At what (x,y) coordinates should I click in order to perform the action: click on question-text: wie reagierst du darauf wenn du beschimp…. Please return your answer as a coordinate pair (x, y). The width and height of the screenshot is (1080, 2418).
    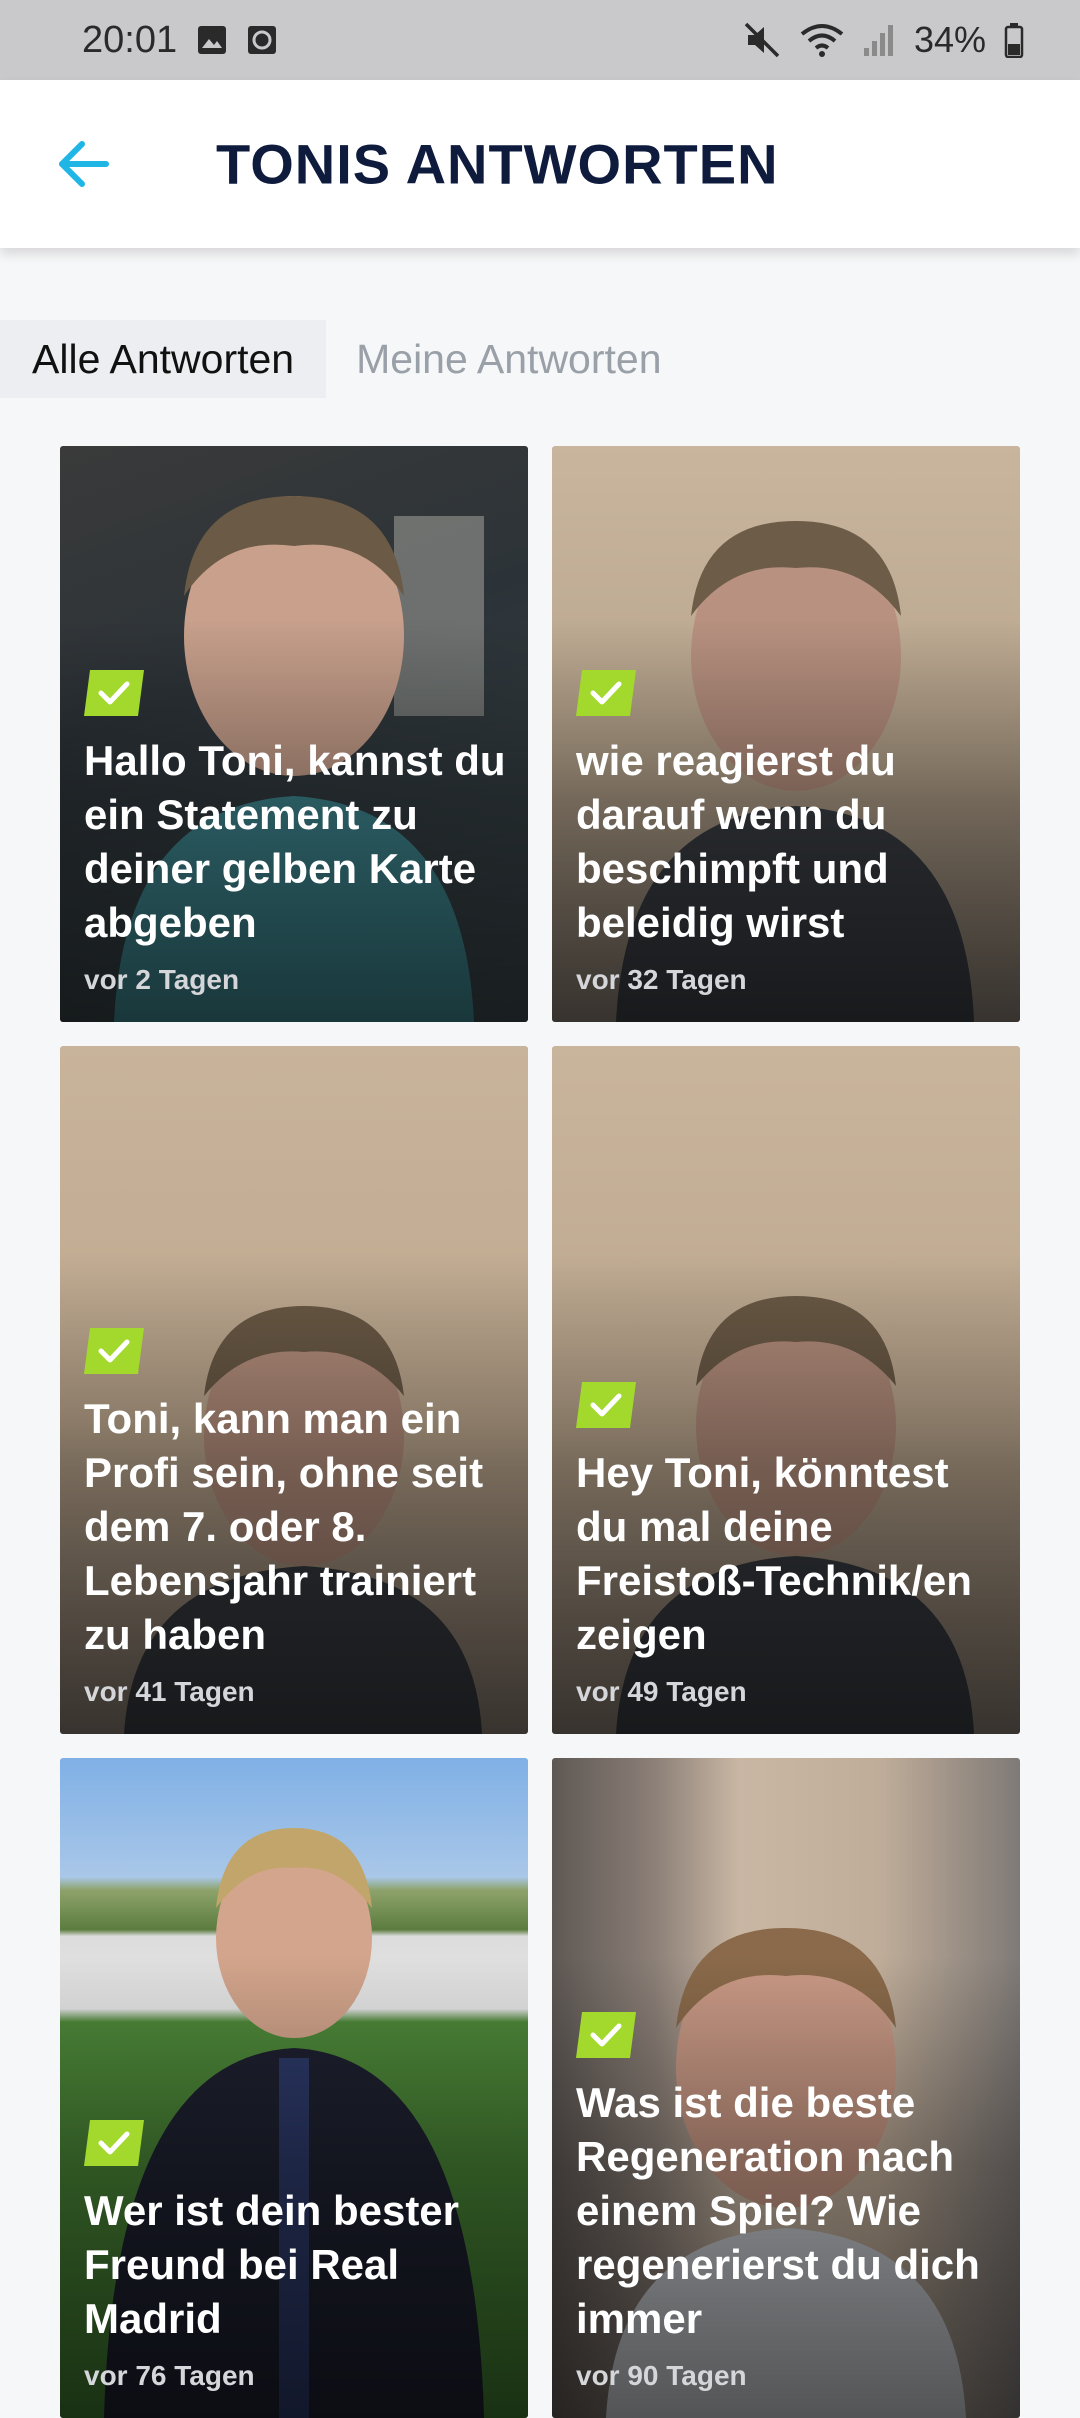
    Looking at the image, I should click on (736, 841).